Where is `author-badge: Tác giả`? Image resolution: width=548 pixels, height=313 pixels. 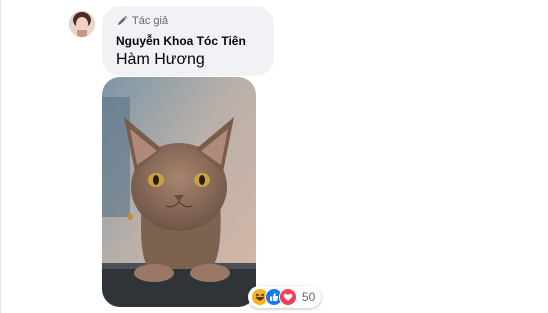 author-badge: Tác giả is located at coordinates (150, 21).